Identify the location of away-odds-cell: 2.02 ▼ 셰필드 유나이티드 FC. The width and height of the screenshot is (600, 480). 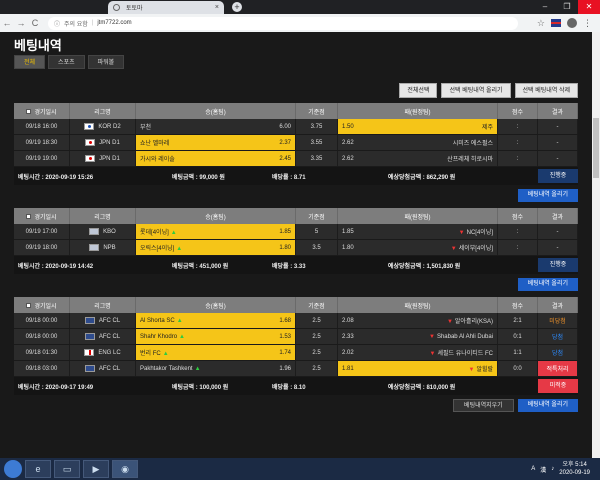
(418, 352).